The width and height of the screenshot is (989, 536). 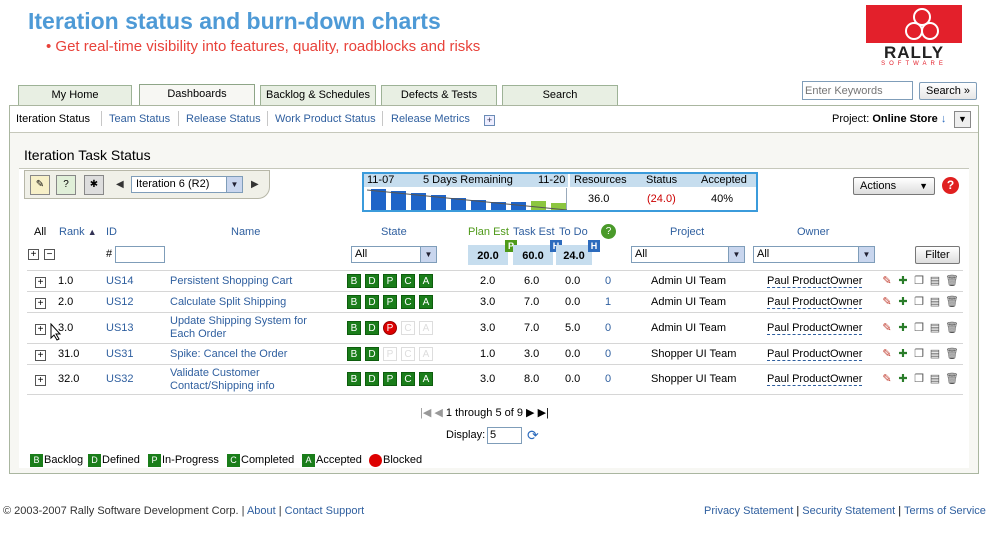 I want to click on project-dropdown-icon: ▼, so click(x=962, y=119).